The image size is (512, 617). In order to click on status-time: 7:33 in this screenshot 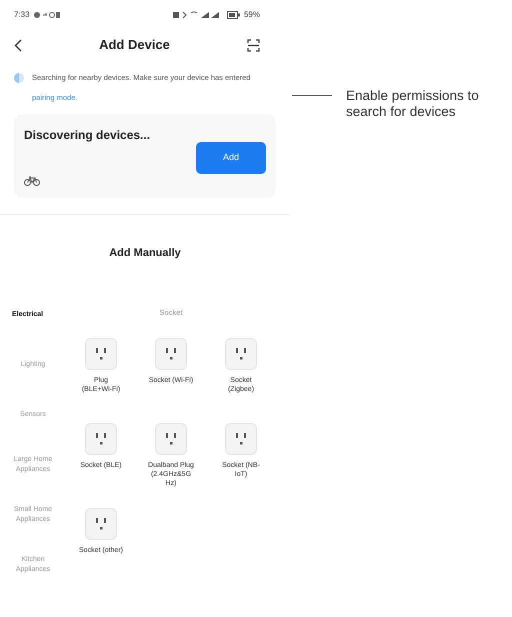, I will do `click(22, 15)`.